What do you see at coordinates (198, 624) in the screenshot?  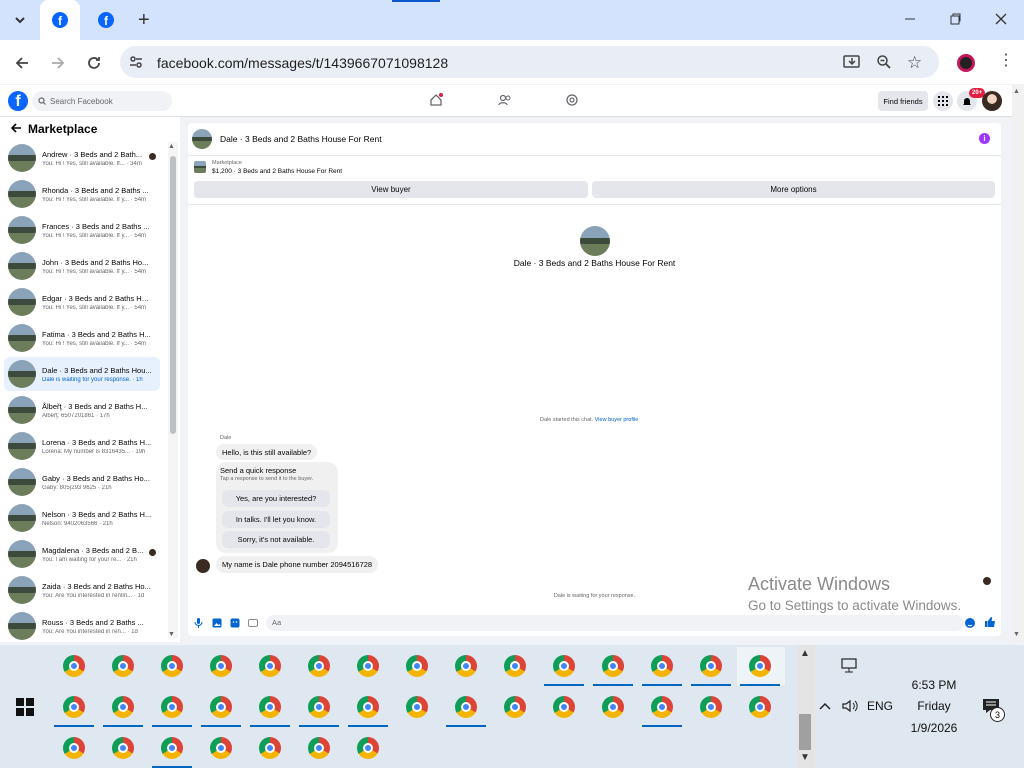 I see `voice-clip-icon` at bounding box center [198, 624].